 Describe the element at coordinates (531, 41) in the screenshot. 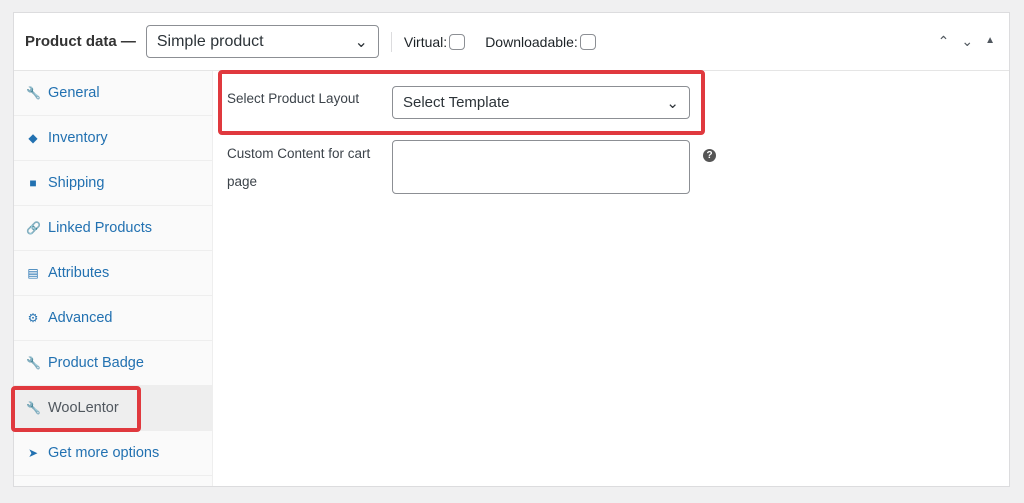

I see `downloadable-label: Downloadable:` at that location.